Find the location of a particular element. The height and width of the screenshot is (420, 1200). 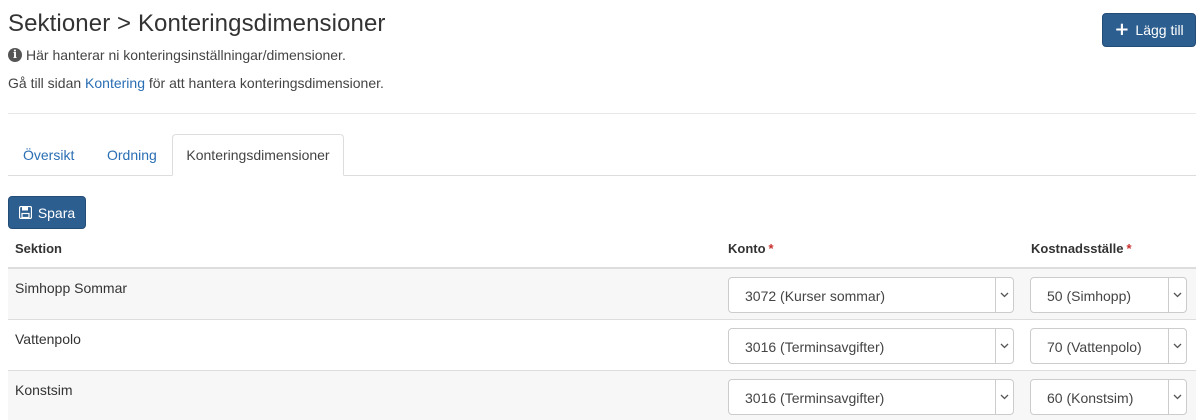

tab-oversikt: Översikt is located at coordinates (48, 155).